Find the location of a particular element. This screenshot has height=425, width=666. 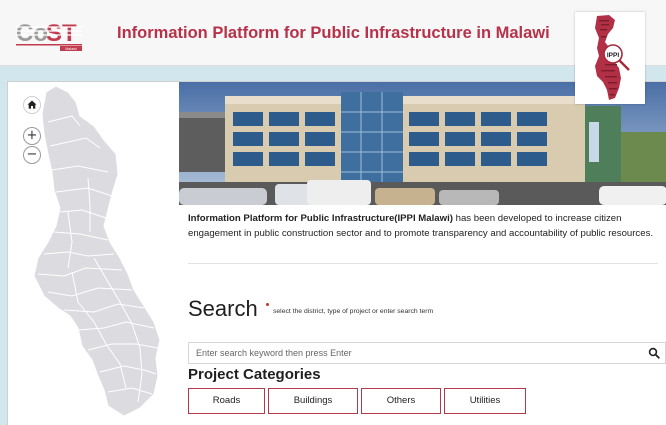

map-home-button is located at coordinates (32, 105).